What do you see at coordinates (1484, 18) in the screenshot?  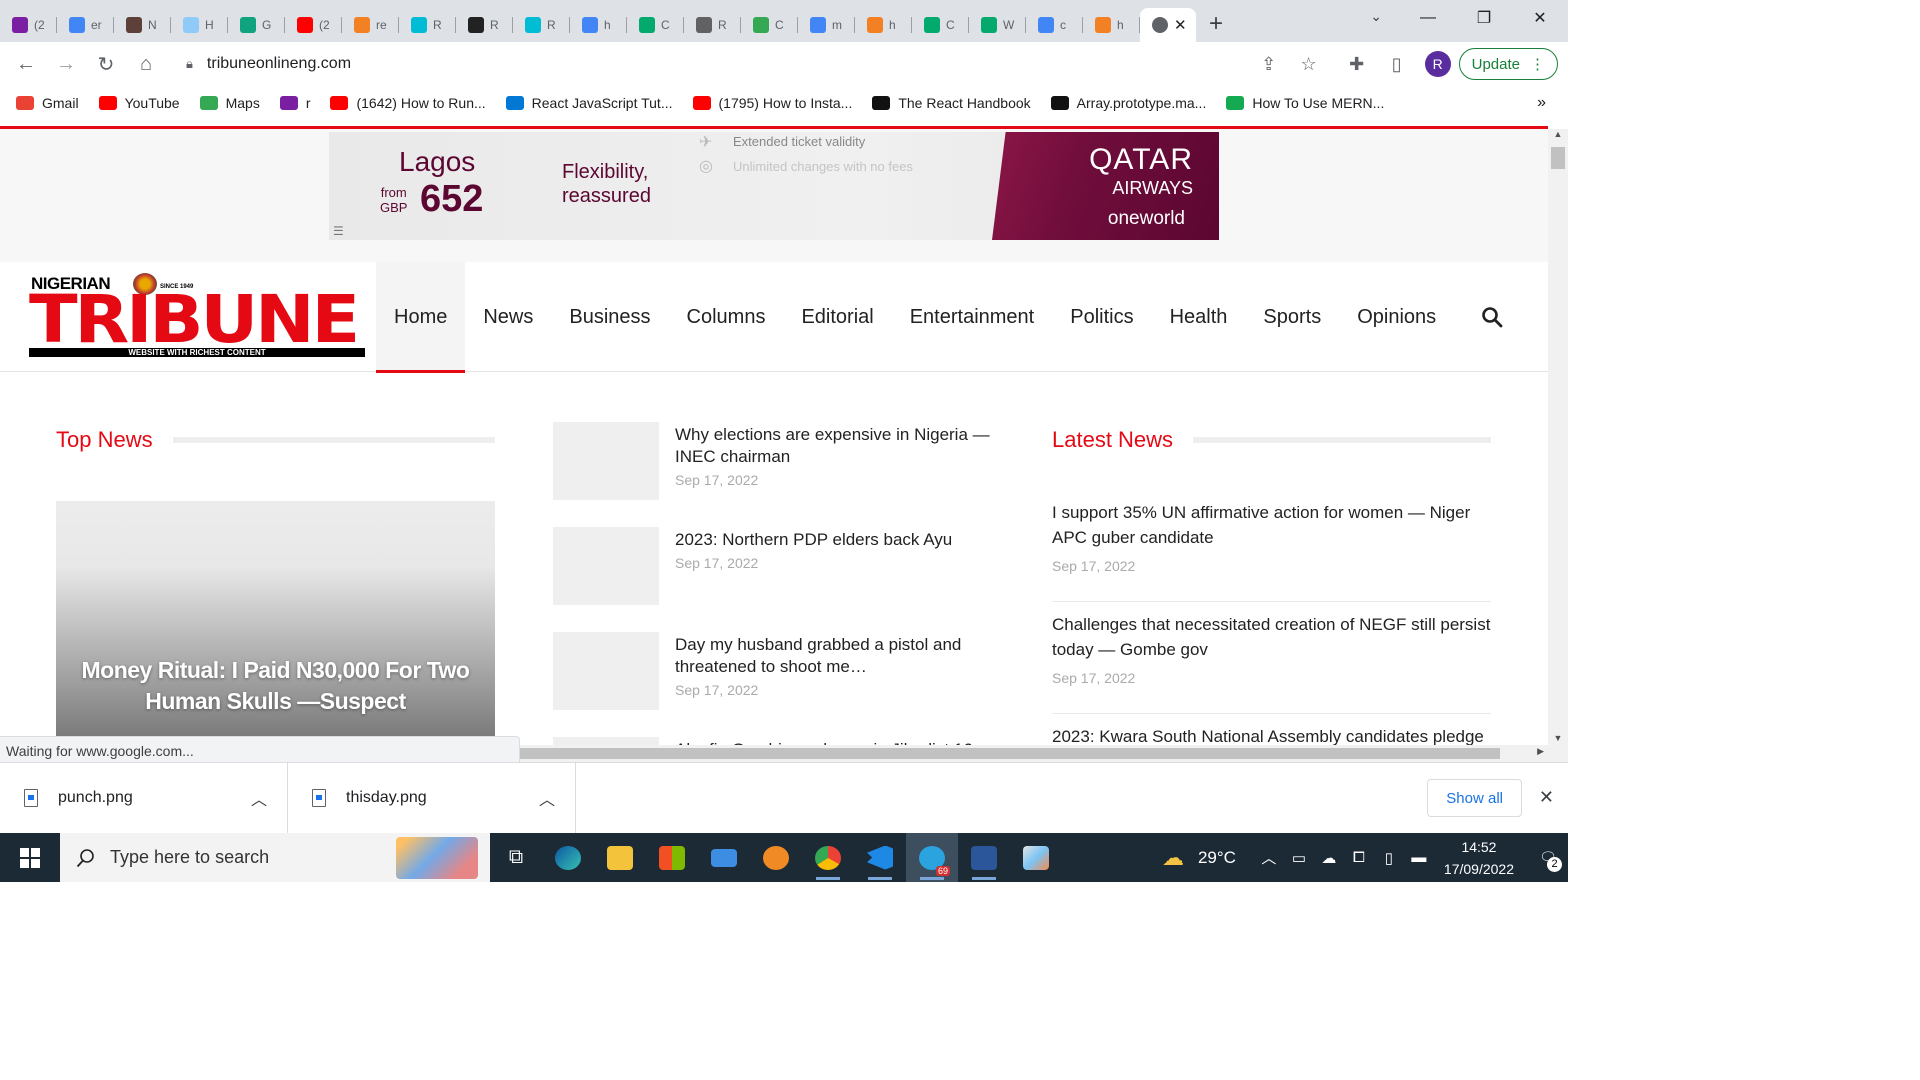 I see `restore-button: ❐` at bounding box center [1484, 18].